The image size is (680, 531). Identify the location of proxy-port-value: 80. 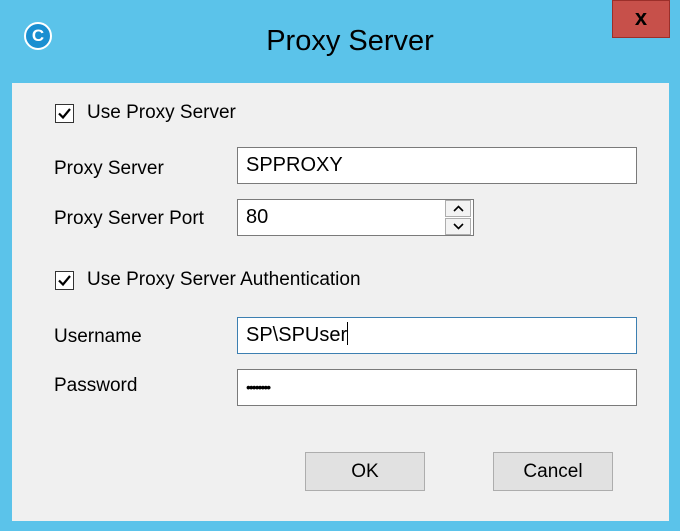
(257, 217).